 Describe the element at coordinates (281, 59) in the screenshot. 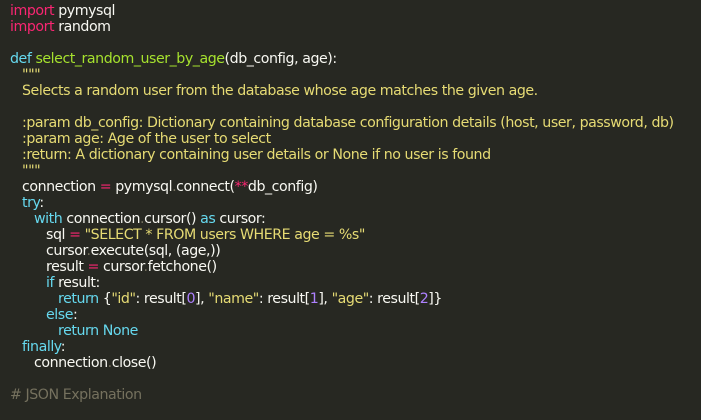

I see `function-args: (db_config, age):` at that location.